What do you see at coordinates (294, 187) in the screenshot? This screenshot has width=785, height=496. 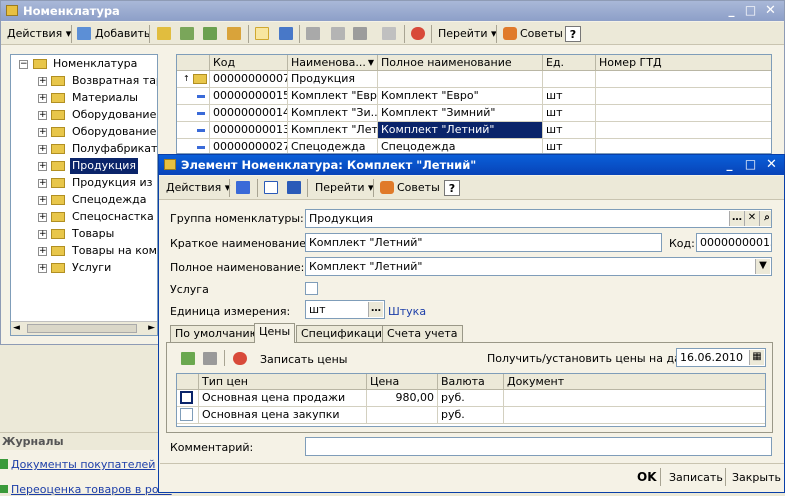 I see `sync-icon` at bounding box center [294, 187].